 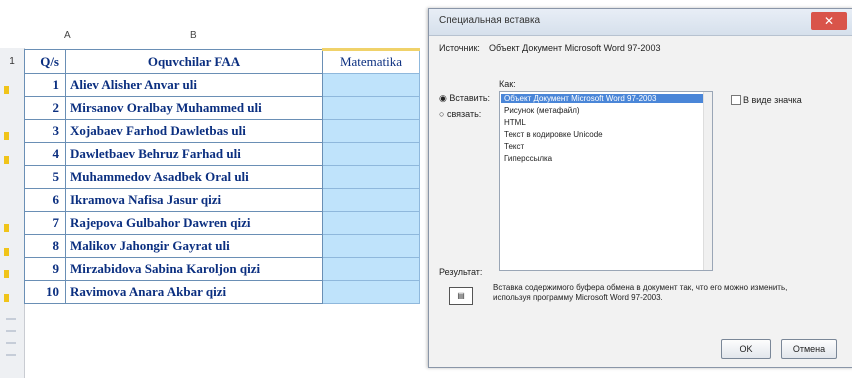 What do you see at coordinates (507, 84) in the screenshot?
I see `as-label: Как:` at bounding box center [507, 84].